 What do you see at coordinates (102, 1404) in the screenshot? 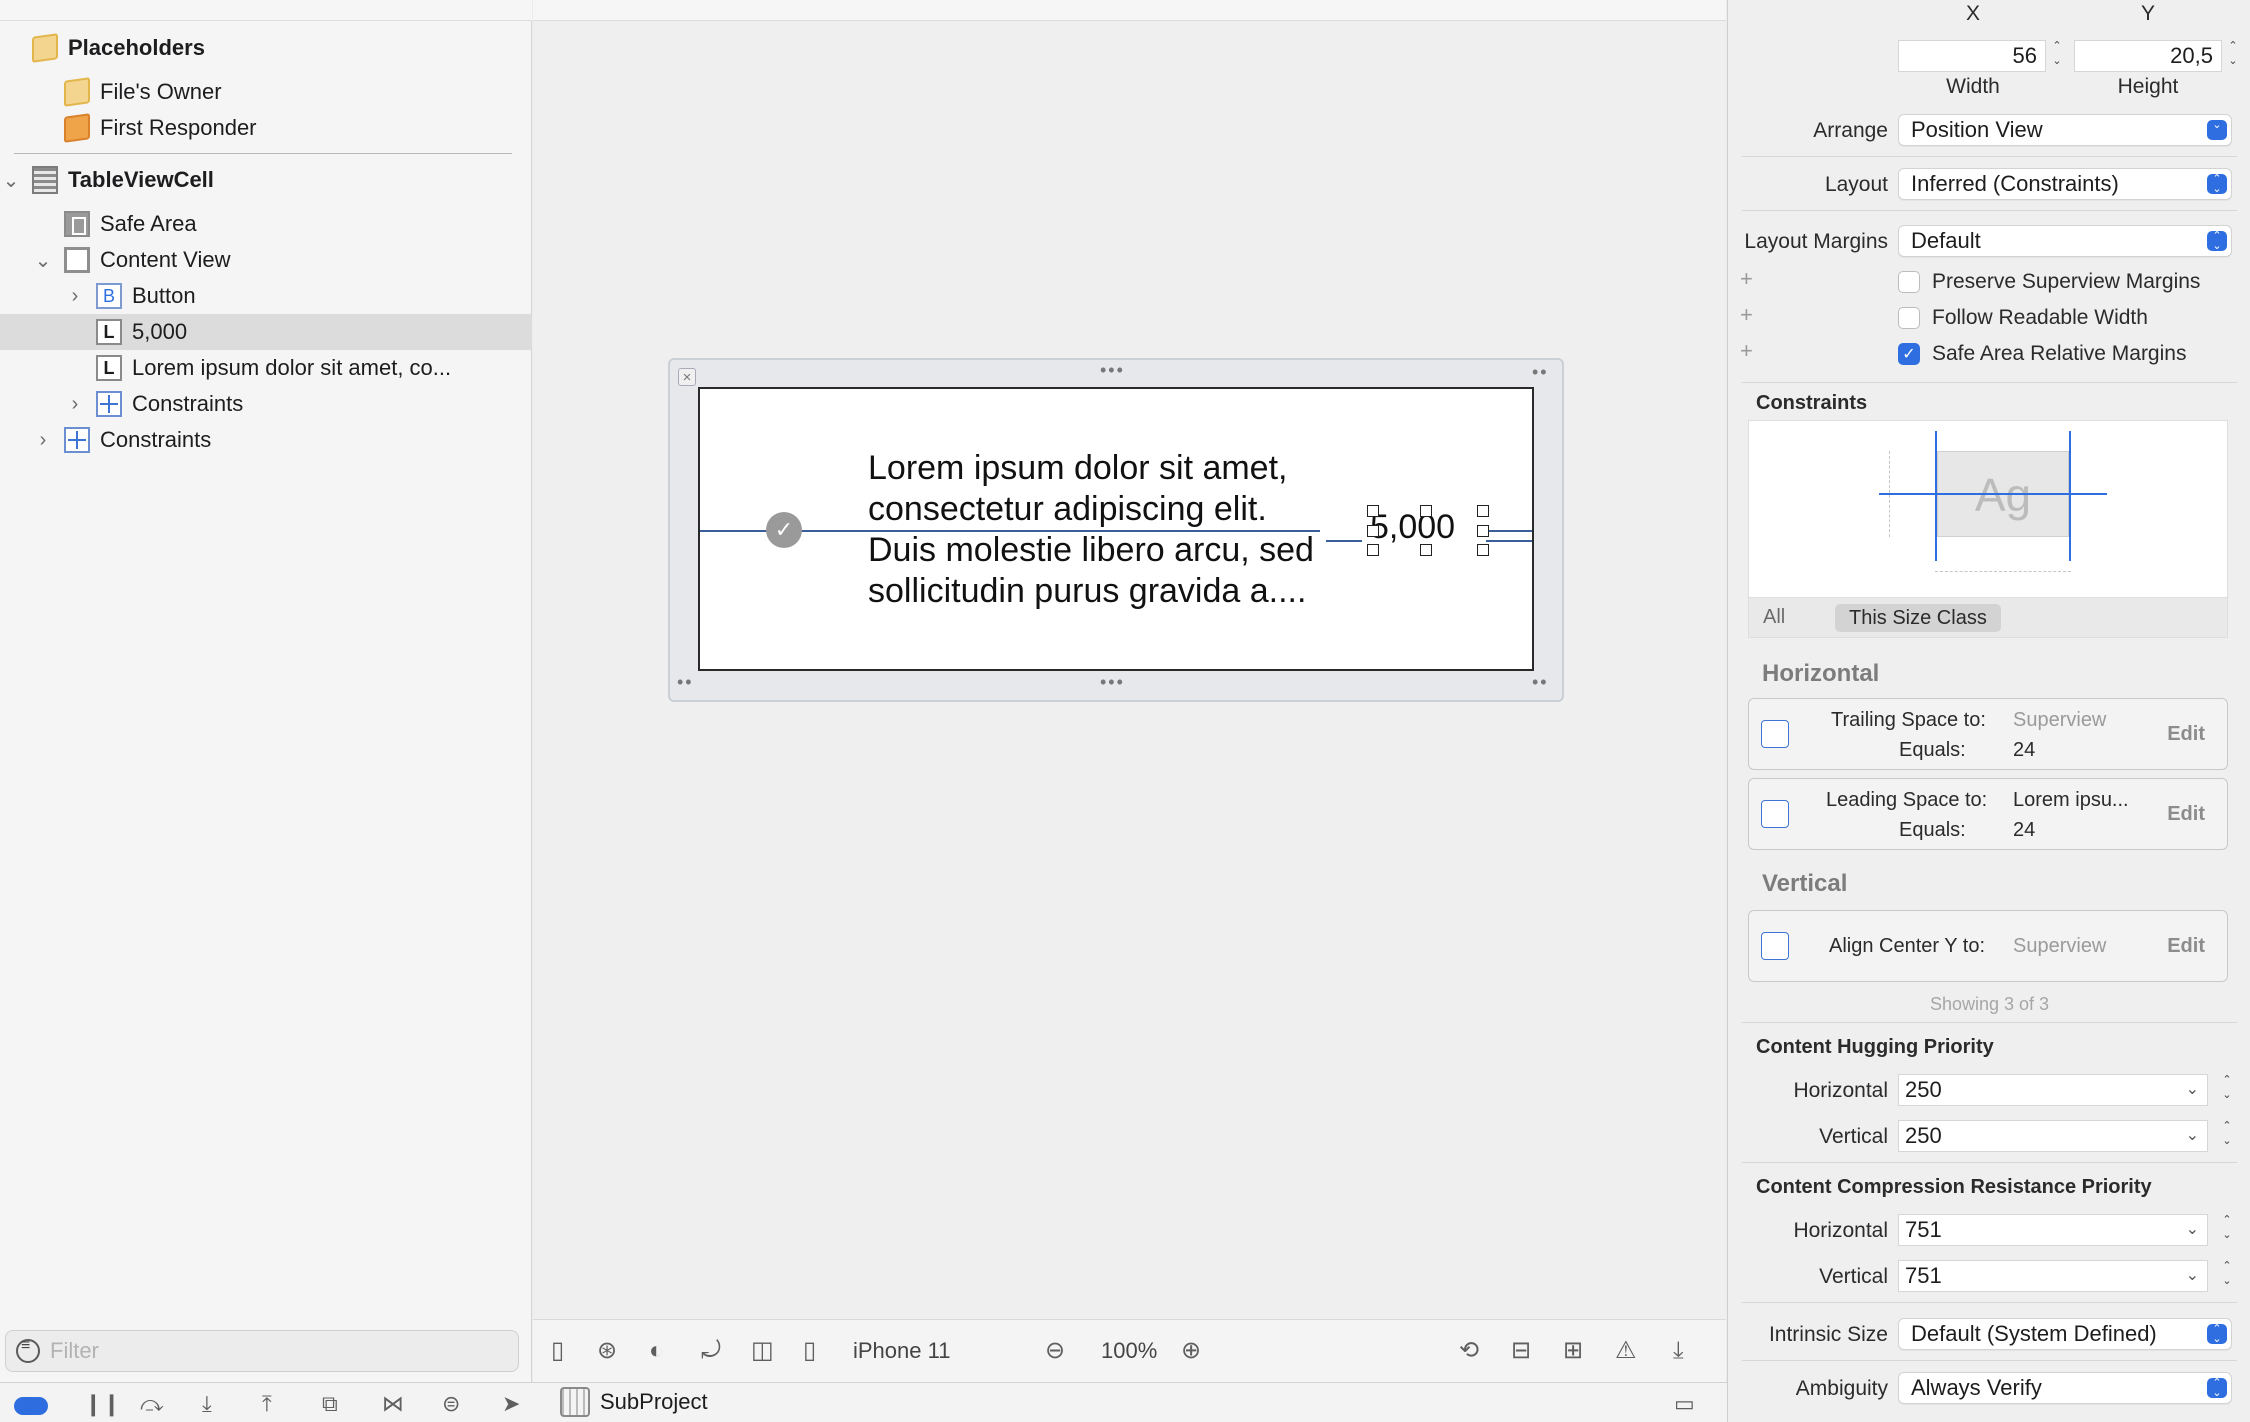
I see `pause-icon: ❙❙` at bounding box center [102, 1404].